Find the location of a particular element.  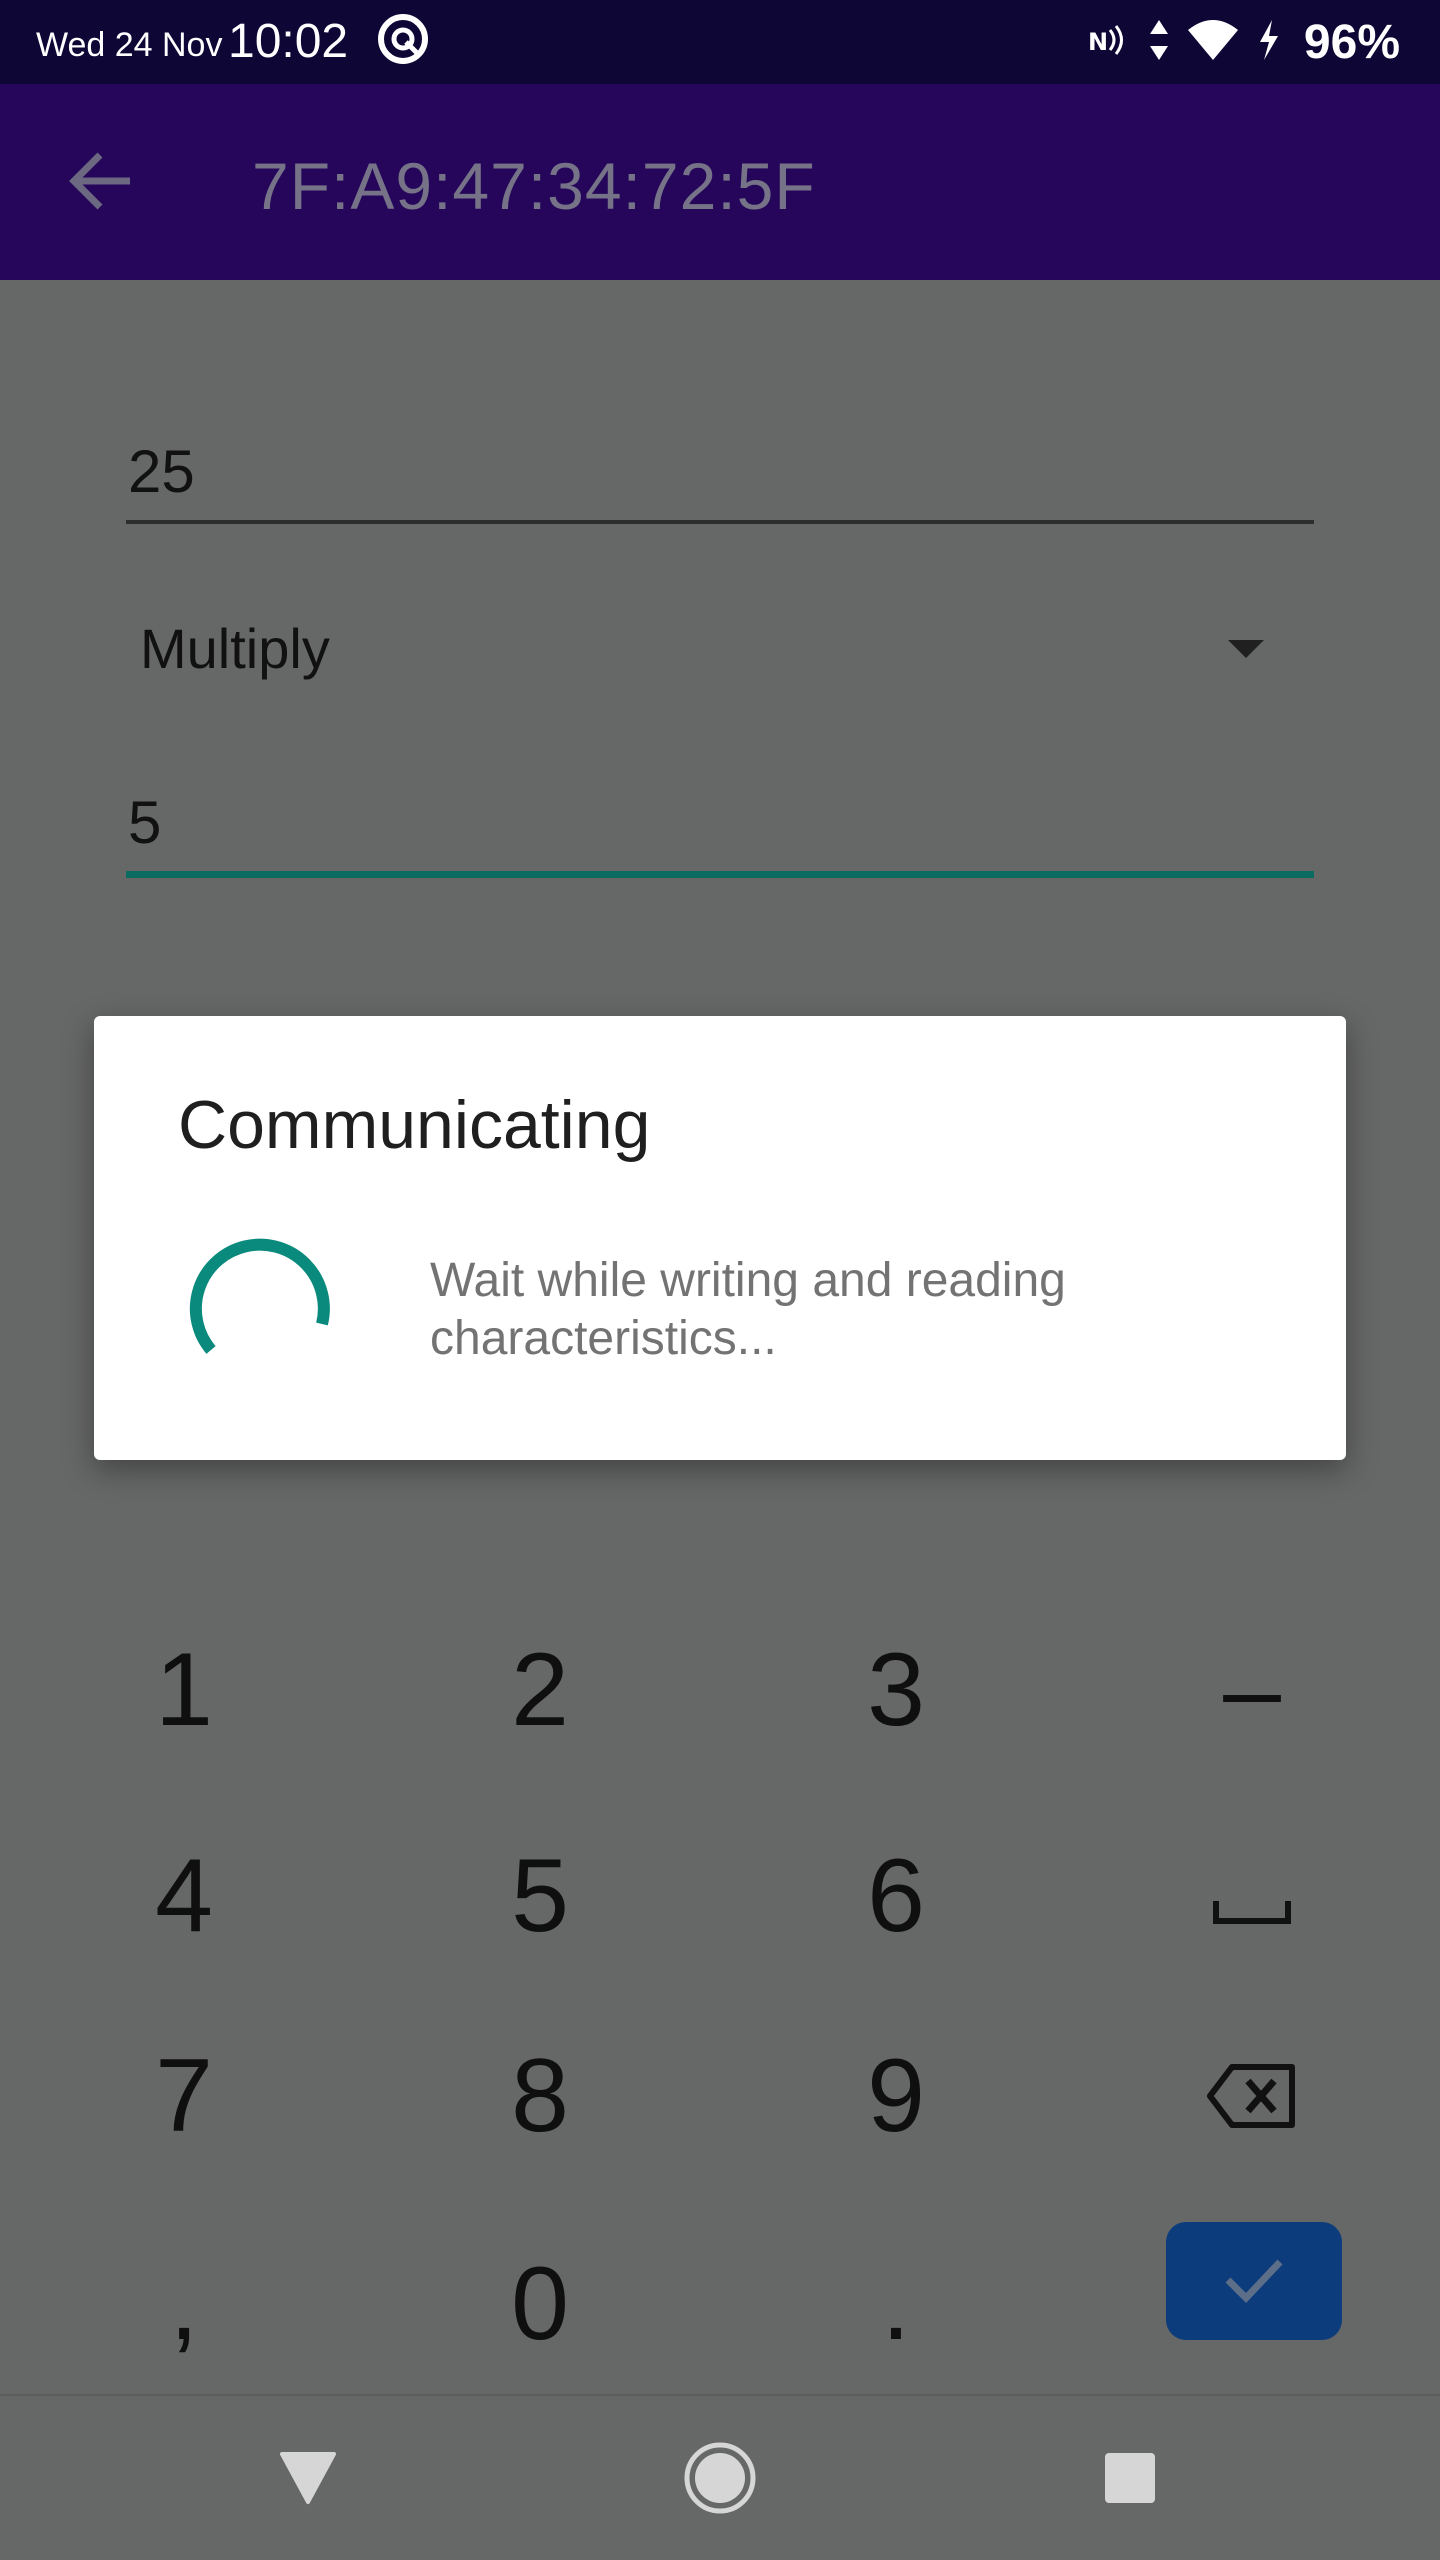

charging-icon is located at coordinates (1269, 42).